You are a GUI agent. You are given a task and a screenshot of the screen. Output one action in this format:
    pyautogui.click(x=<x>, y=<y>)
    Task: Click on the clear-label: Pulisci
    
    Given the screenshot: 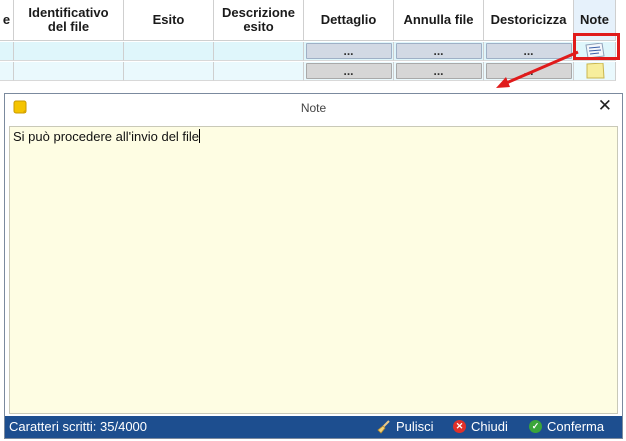 What is the action you would take?
    pyautogui.click(x=415, y=426)
    